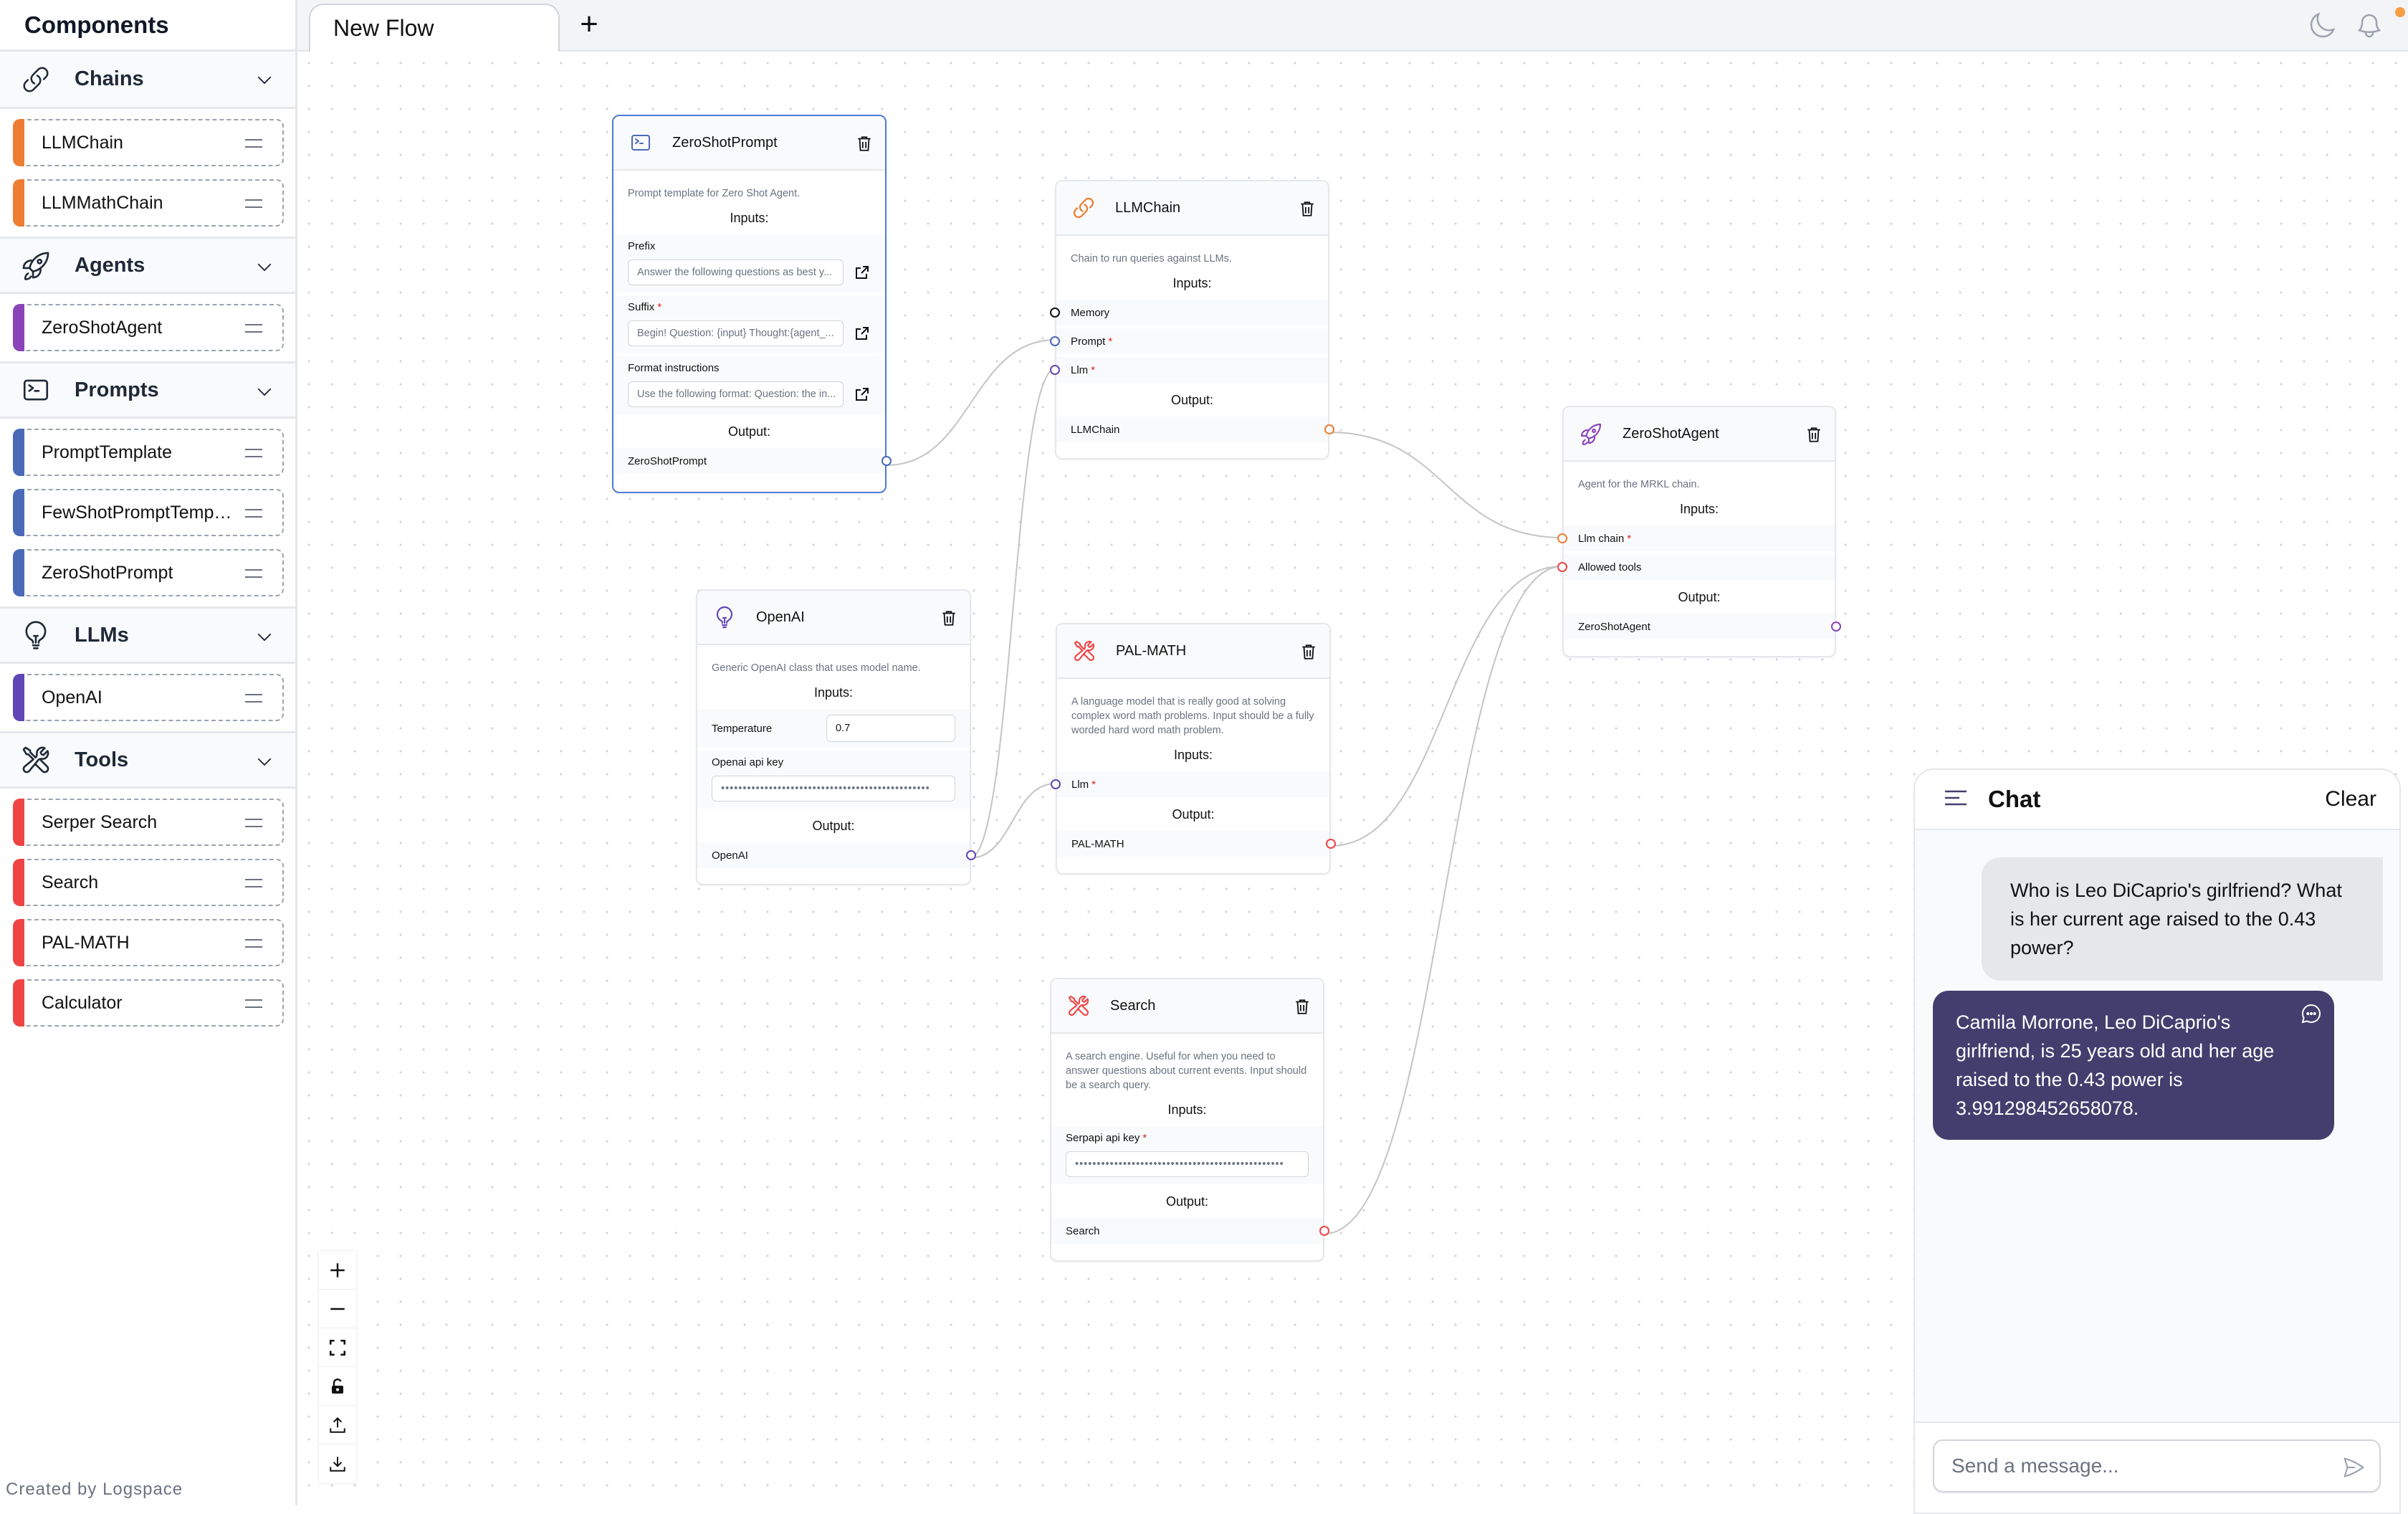  I want to click on menu-lines-icon, so click(1956, 800).